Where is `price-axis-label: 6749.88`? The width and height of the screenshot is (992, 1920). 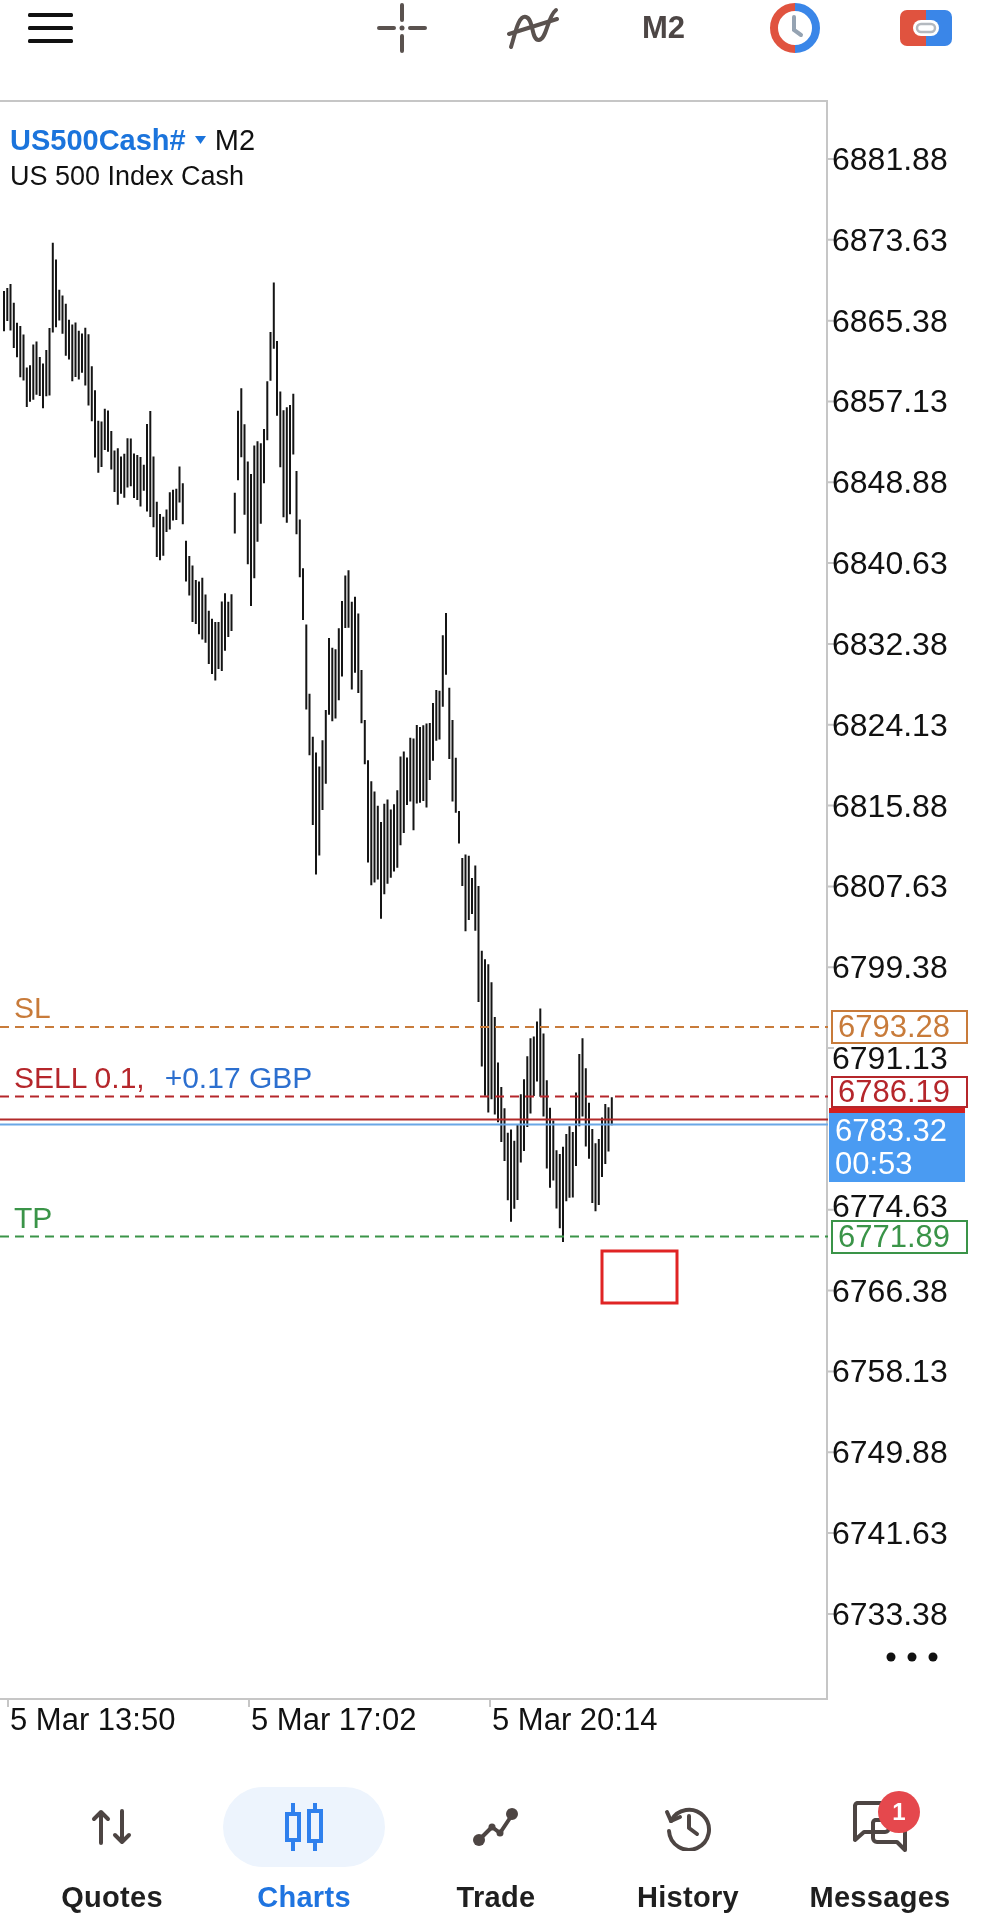
price-axis-label: 6749.88 is located at coordinates (890, 1452).